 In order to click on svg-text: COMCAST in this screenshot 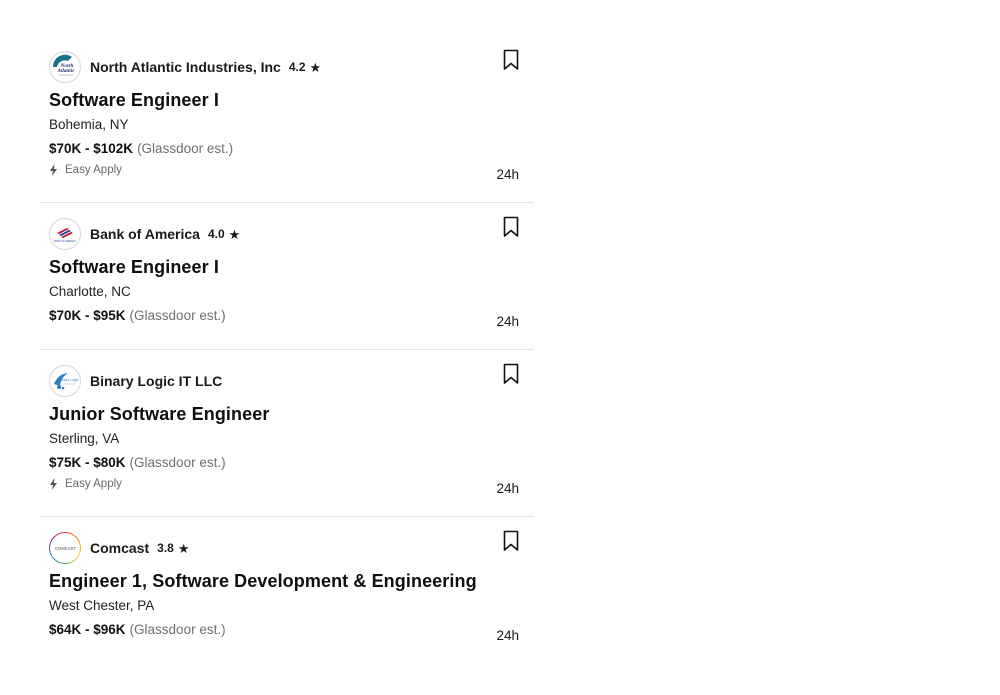, I will do `click(65, 548)`.